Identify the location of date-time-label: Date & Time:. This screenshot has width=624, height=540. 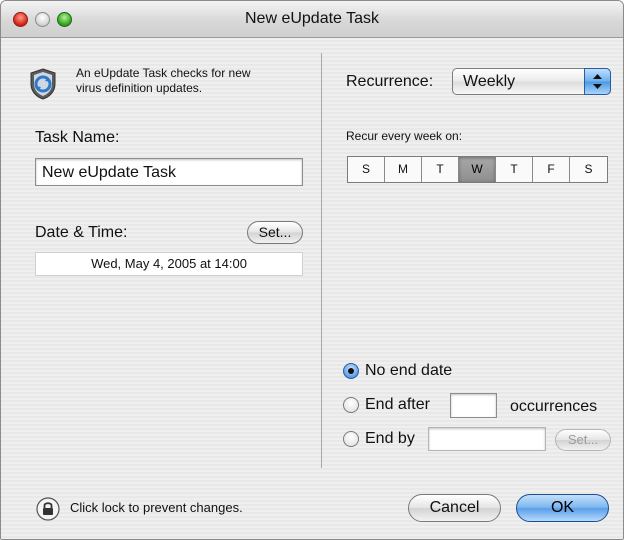
(81, 232).